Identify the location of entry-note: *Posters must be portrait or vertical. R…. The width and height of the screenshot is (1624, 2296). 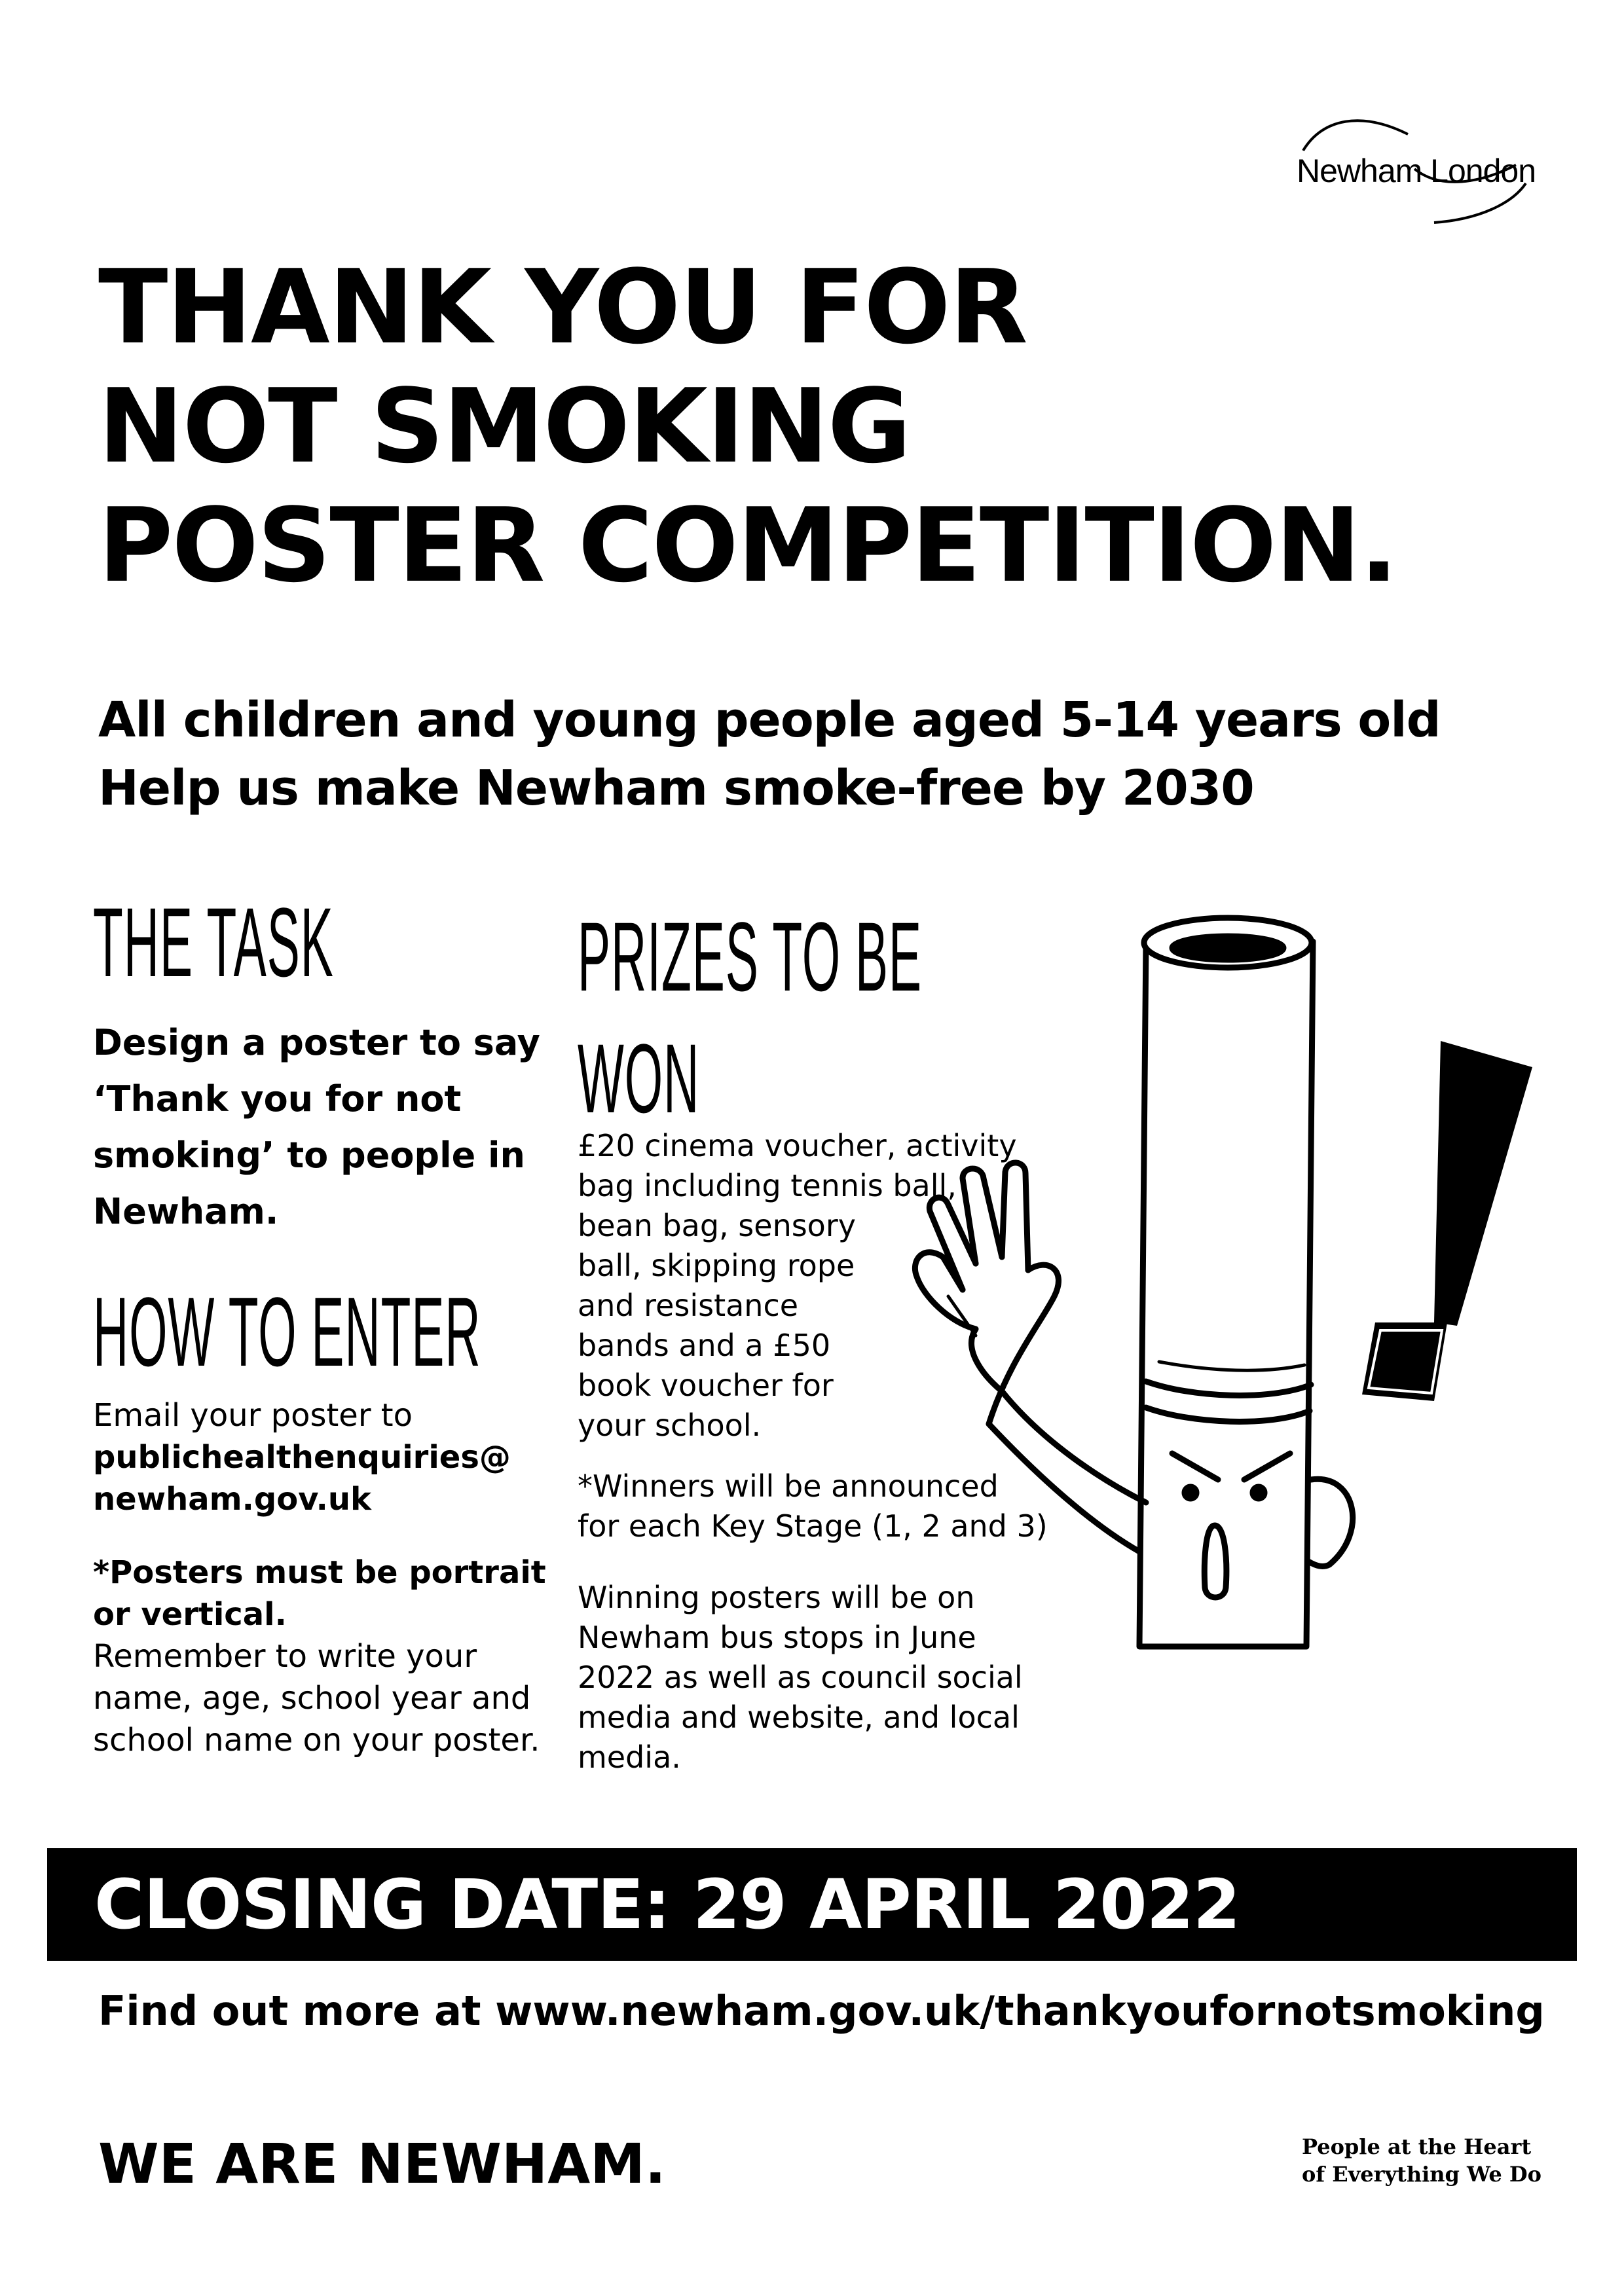
(322, 1656).